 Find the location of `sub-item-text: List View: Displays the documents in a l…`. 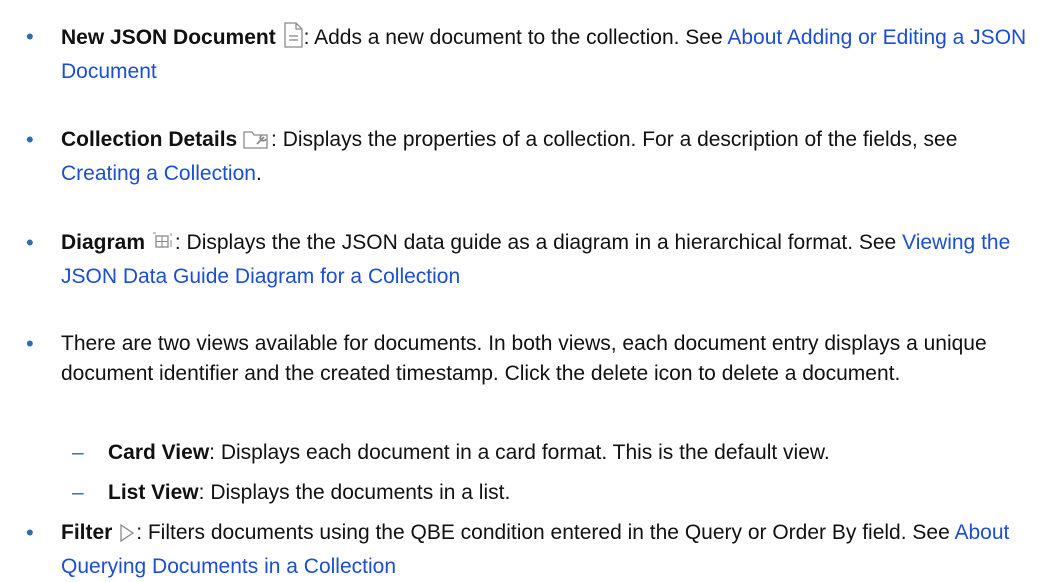

sub-item-text: List View: Displays the documents in a l… is located at coordinates (573, 493).